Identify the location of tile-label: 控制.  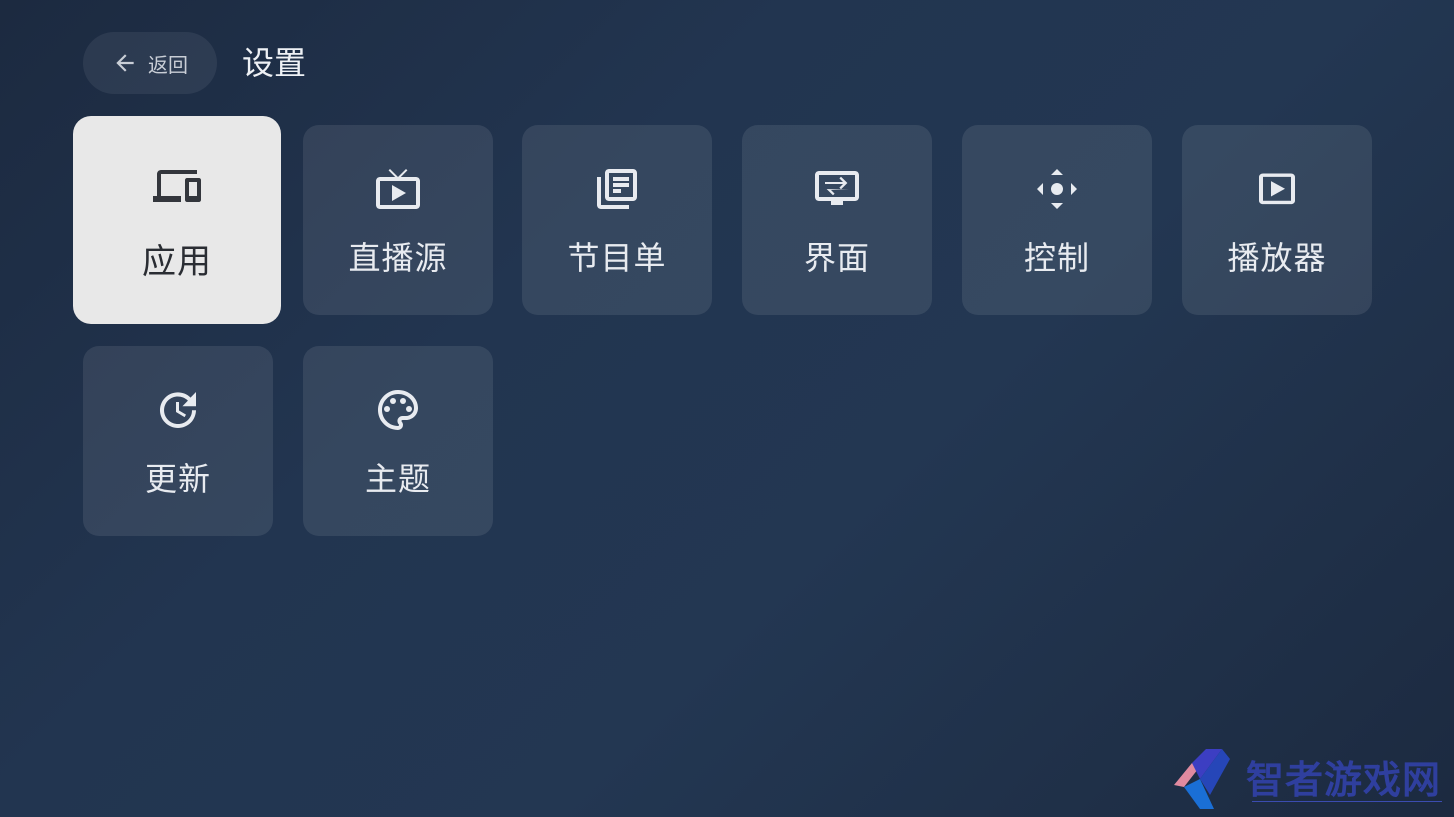
(1056, 258).